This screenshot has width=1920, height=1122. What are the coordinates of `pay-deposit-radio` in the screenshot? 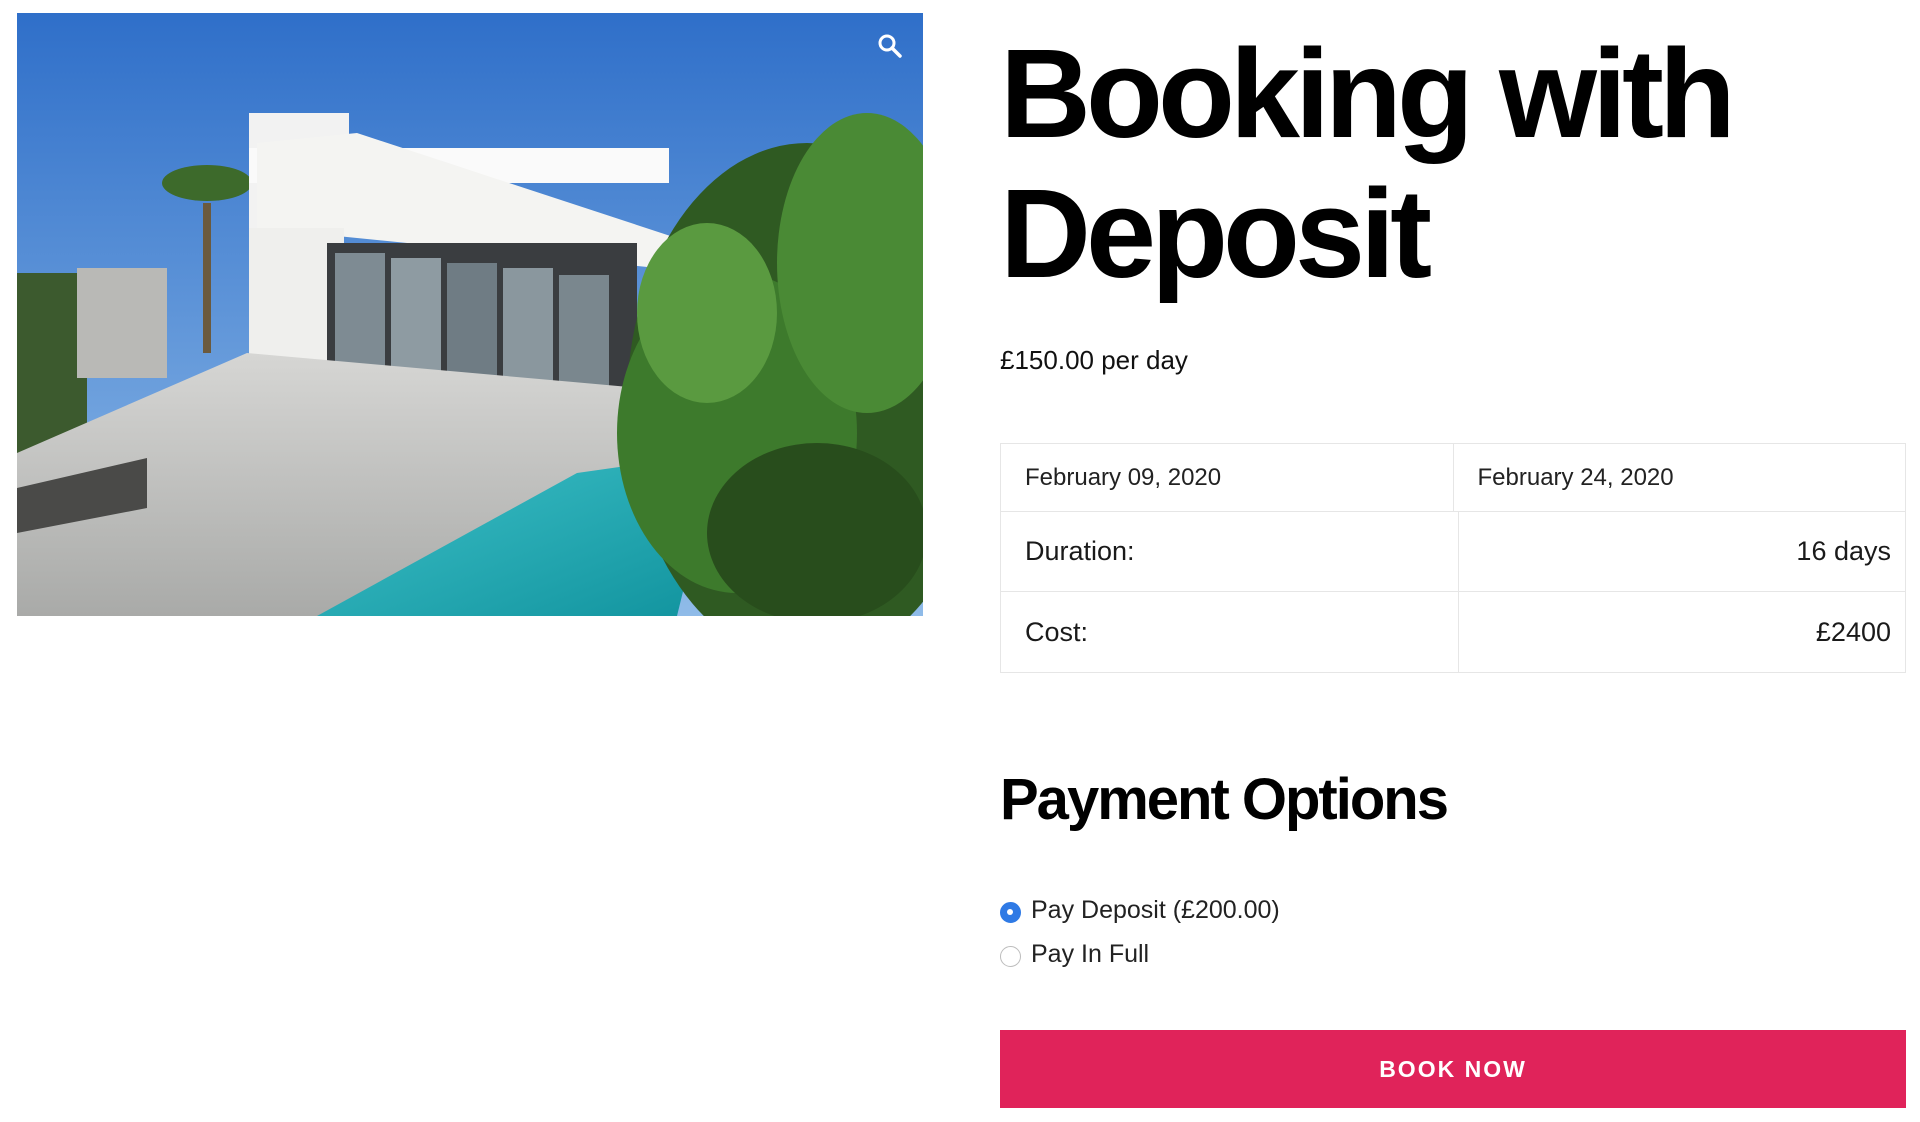 It's located at (1010, 912).